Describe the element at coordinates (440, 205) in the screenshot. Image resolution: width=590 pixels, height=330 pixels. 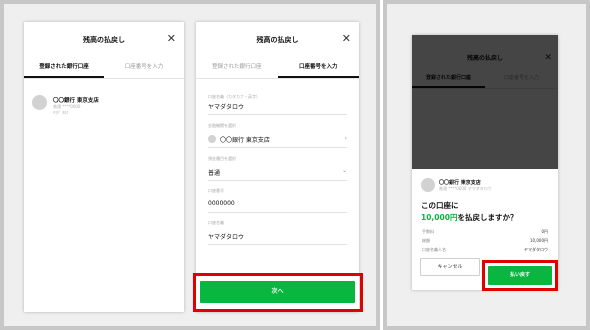
I see `confirm-question-line1: この口座に` at that location.